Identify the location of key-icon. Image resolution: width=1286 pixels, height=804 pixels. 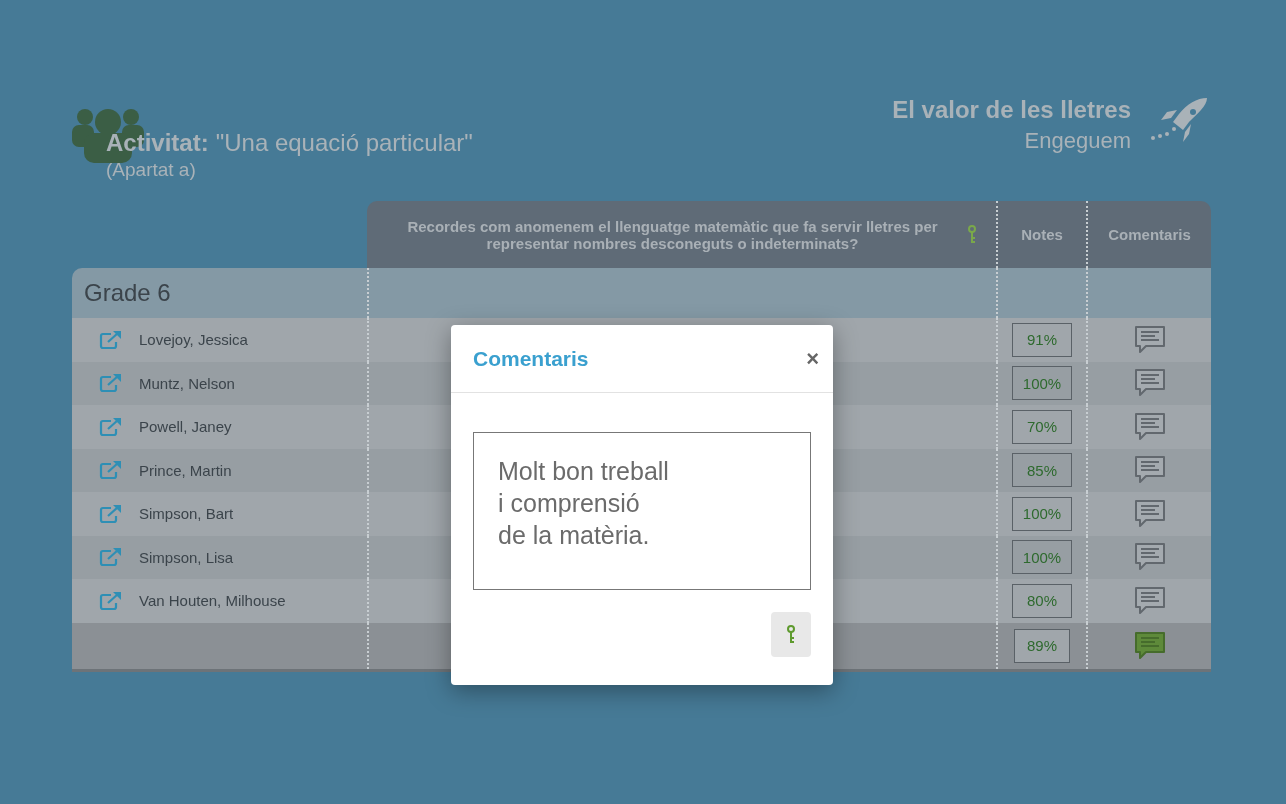
(791, 634).